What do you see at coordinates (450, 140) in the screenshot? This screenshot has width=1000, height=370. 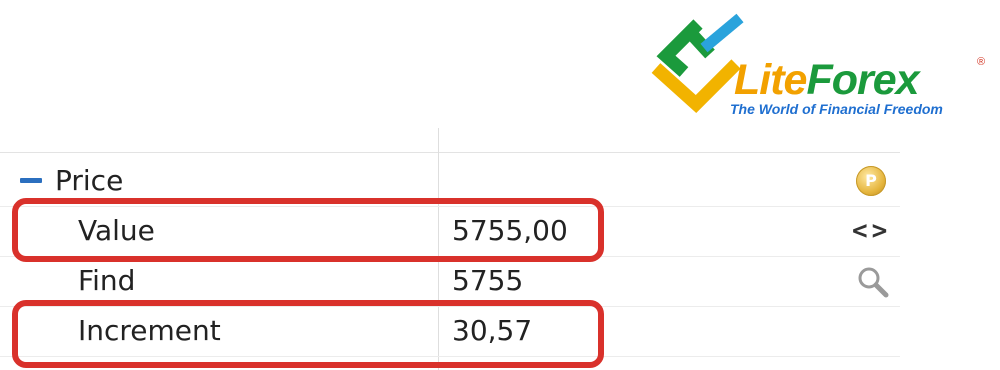 I see `grid-row-previous` at bounding box center [450, 140].